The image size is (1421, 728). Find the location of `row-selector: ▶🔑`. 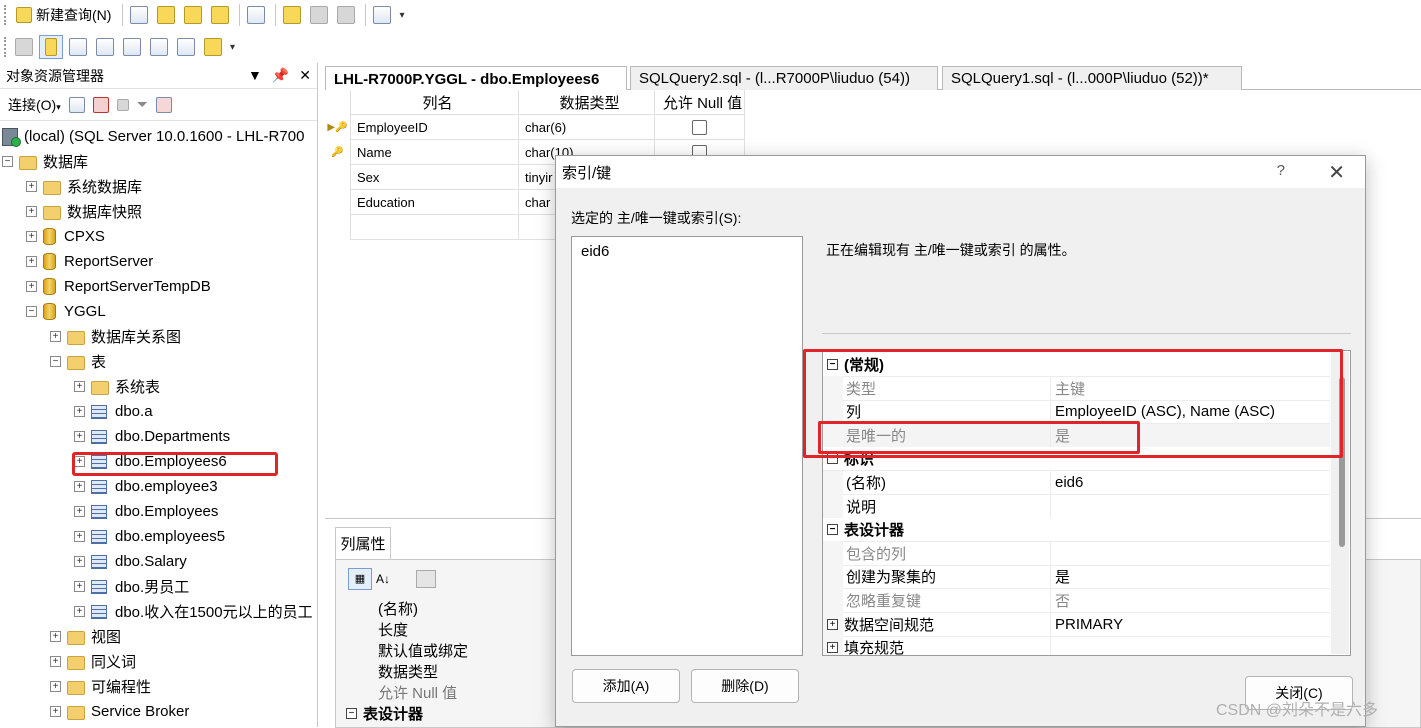

row-selector: ▶🔑 is located at coordinates (338, 127).